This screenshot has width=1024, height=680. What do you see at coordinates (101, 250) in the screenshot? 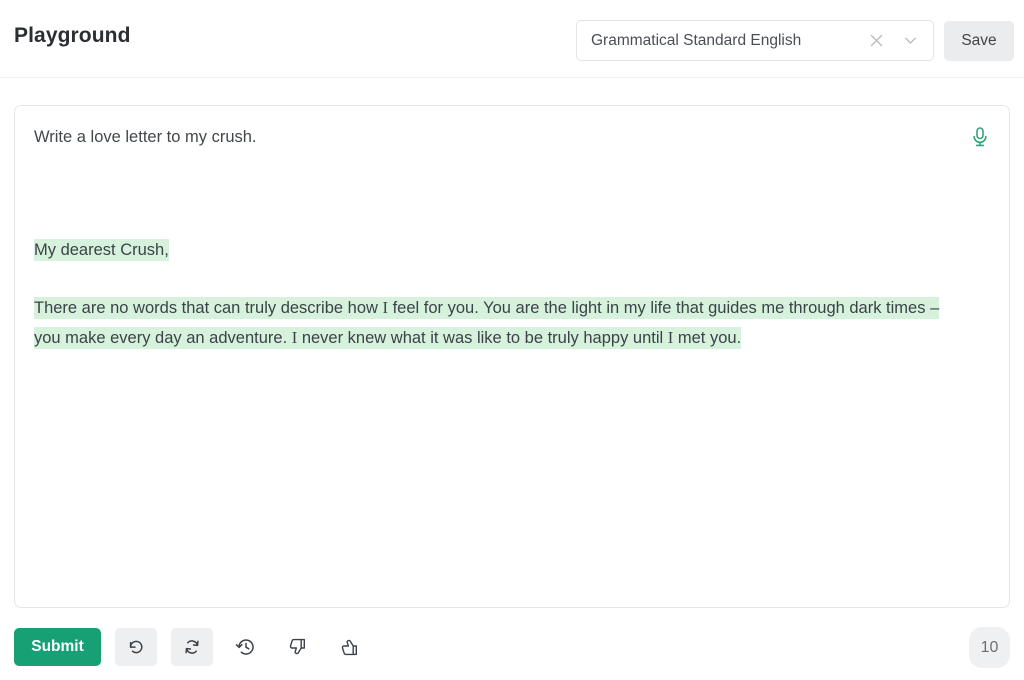
I see `completion-salutation: My dearest Crush,` at bounding box center [101, 250].